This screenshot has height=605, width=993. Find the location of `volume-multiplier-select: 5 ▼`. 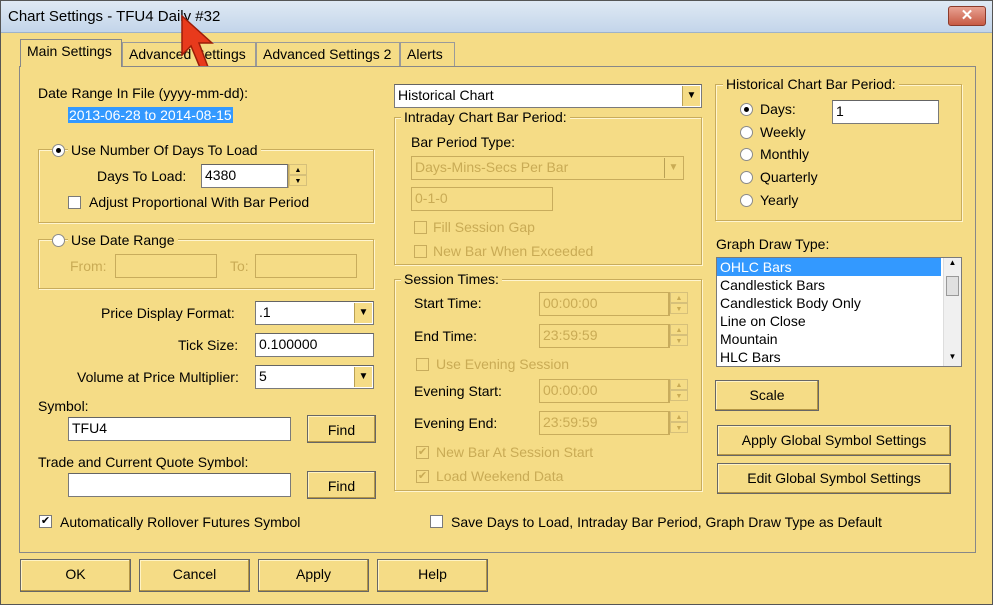

volume-multiplier-select: 5 ▼ is located at coordinates (314, 377).